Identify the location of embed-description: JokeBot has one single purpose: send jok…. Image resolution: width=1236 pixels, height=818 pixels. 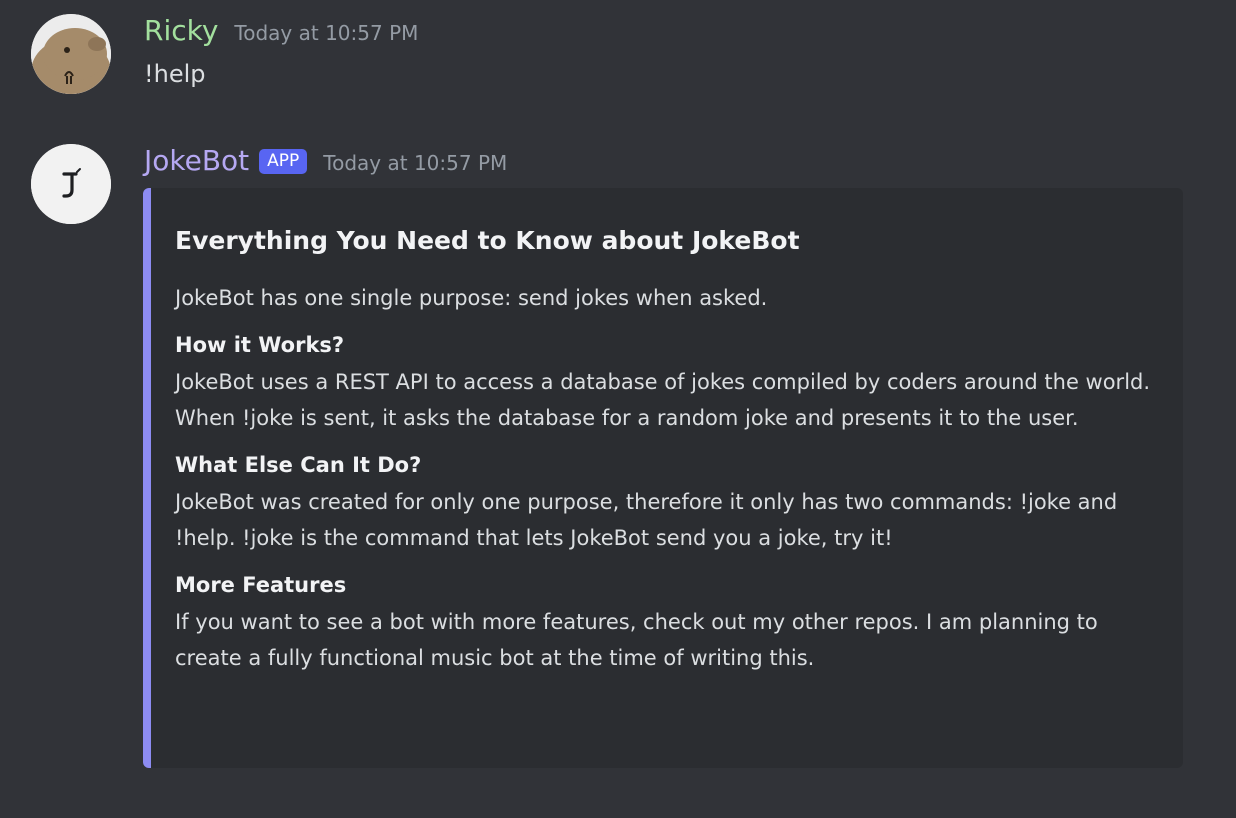
(471, 298).